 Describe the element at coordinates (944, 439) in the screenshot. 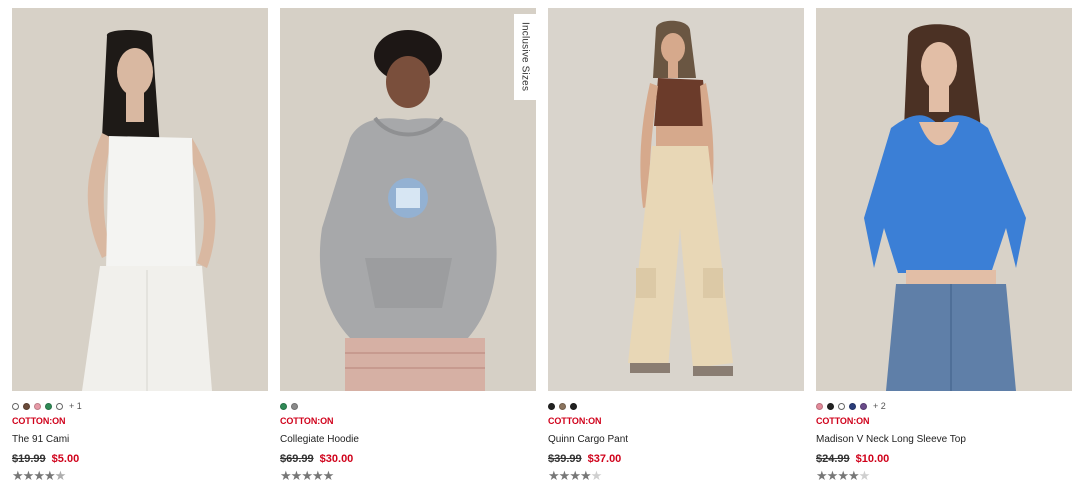

I see `product-name: Madison V Neck Long Sleeve Top` at that location.